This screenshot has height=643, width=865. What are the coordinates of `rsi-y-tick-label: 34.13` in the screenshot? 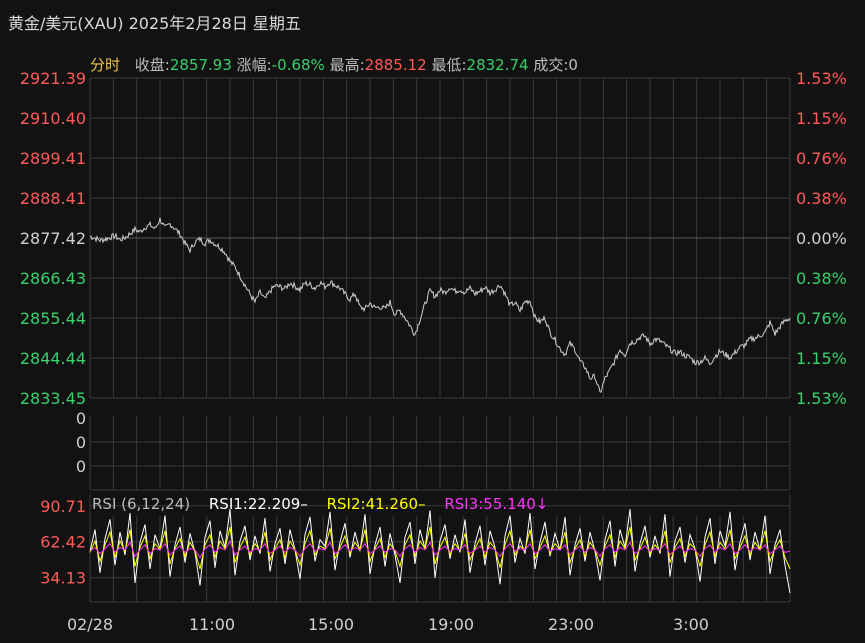 It's located at (63, 578).